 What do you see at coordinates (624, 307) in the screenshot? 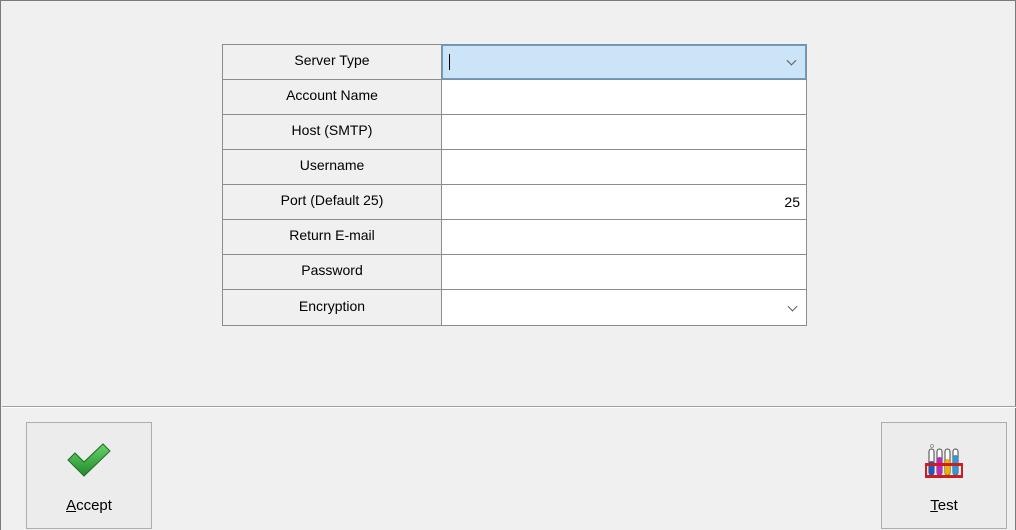
I see `encryption-dropdown` at bounding box center [624, 307].